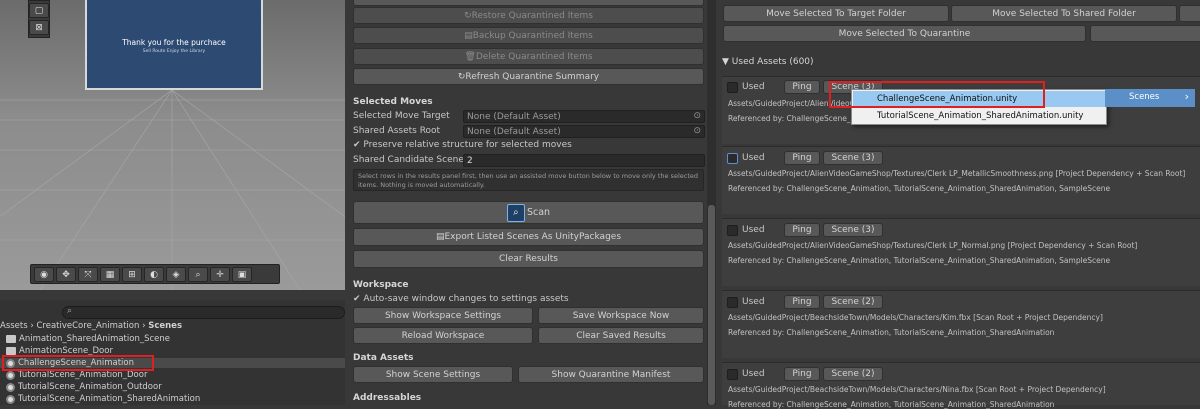 This screenshot has width=1200, height=409. Describe the element at coordinates (383, 358) in the screenshot. I see `data-assets-header: Data Assets` at that location.